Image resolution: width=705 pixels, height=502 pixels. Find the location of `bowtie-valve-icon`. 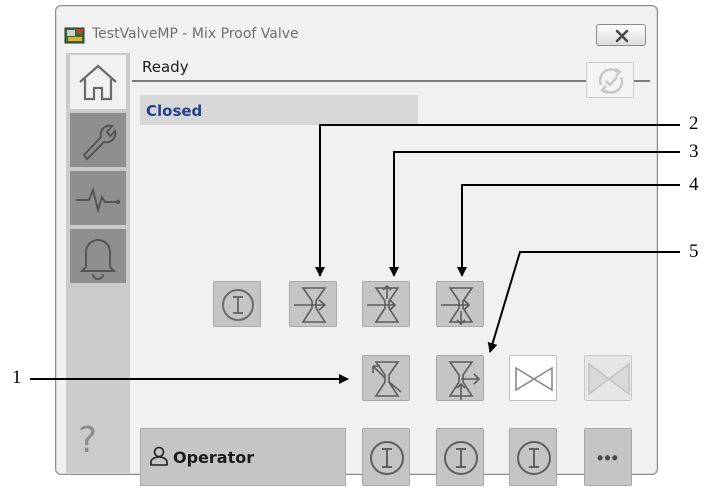

bowtie-valve-icon is located at coordinates (534, 379).